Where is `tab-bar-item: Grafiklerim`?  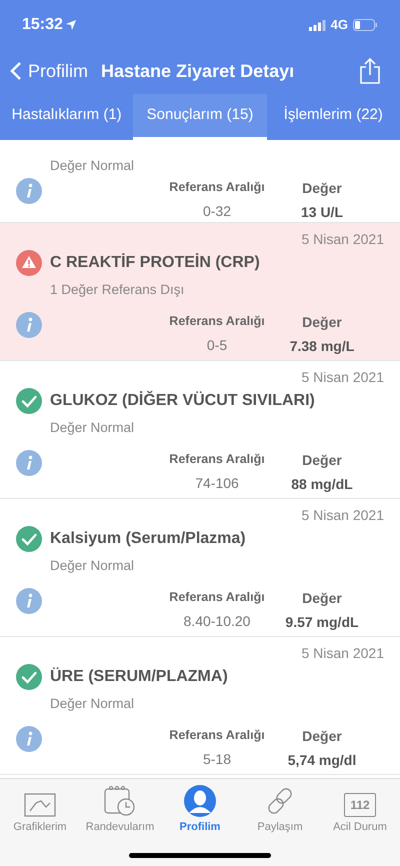
tab-bar-item: Grafiklerim is located at coordinates (40, 807).